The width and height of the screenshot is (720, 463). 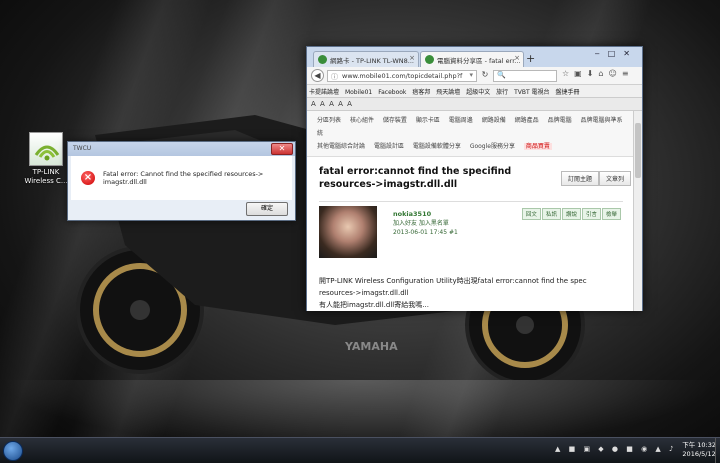 I want to click on post-action: 讚說, so click(x=571, y=214).